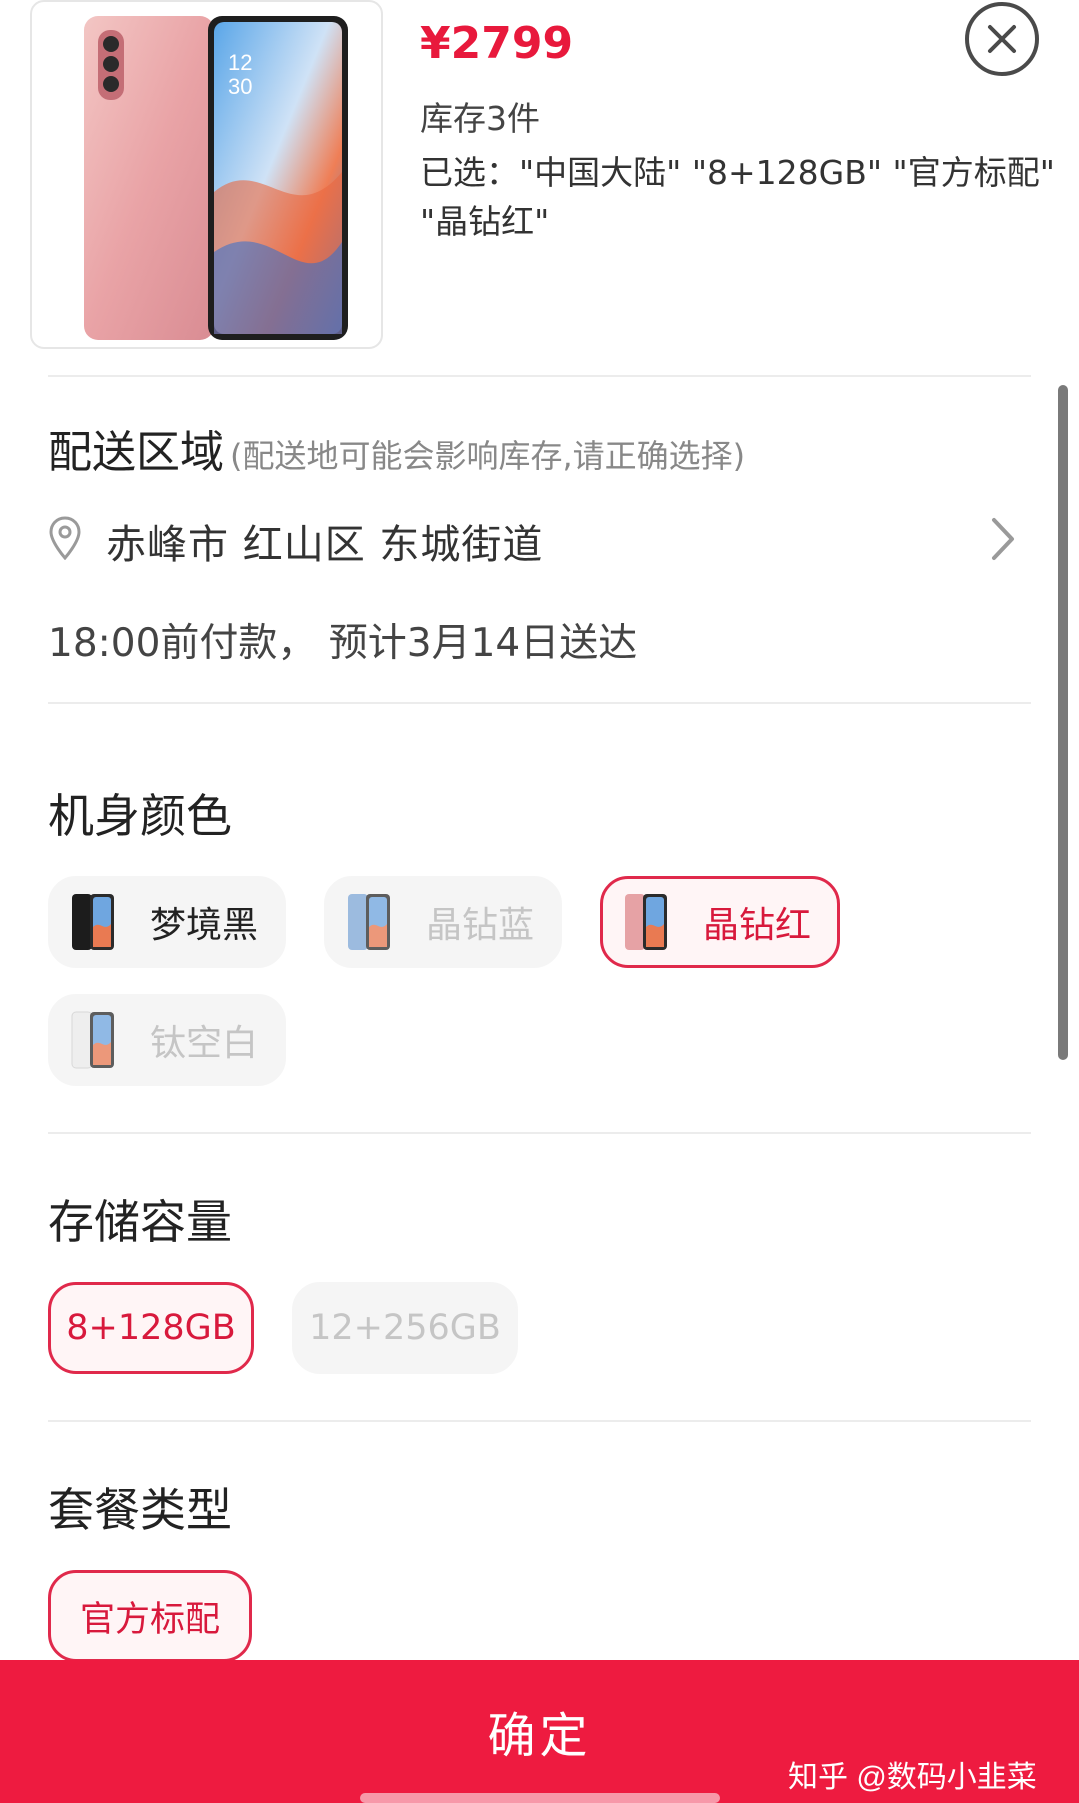 Image resolution: width=1079 pixels, height=1803 pixels. I want to click on location-selector: 赤峰市 红山区 东城街道, so click(533, 542).